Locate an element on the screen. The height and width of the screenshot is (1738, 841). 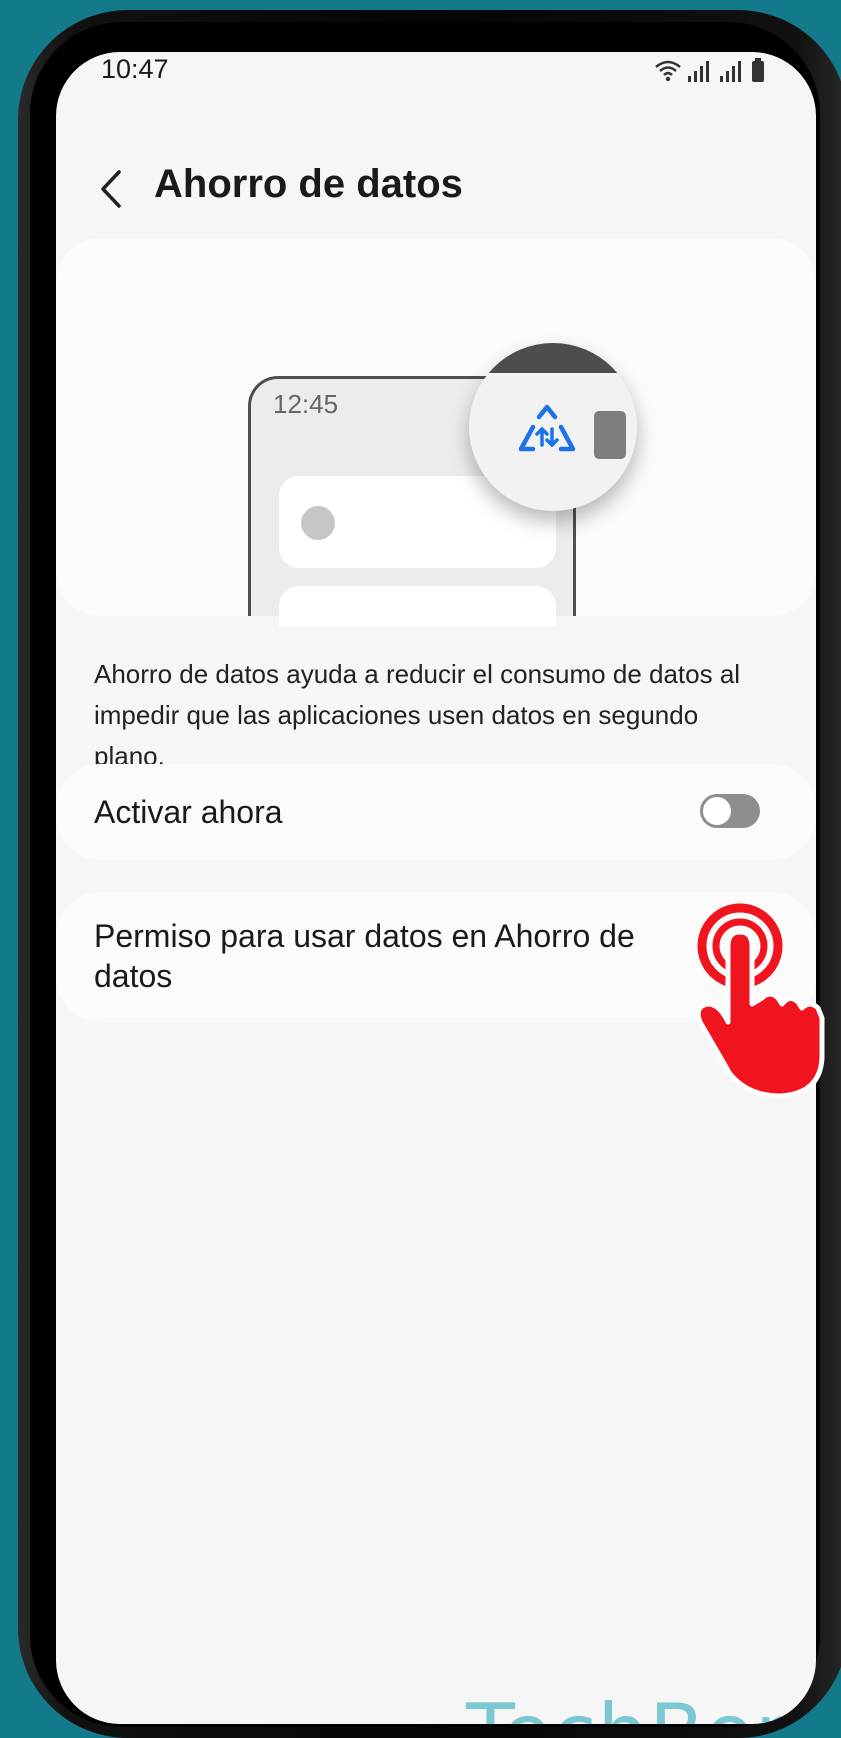
top-bar: Ahorro de datos is located at coordinates (436, 192).